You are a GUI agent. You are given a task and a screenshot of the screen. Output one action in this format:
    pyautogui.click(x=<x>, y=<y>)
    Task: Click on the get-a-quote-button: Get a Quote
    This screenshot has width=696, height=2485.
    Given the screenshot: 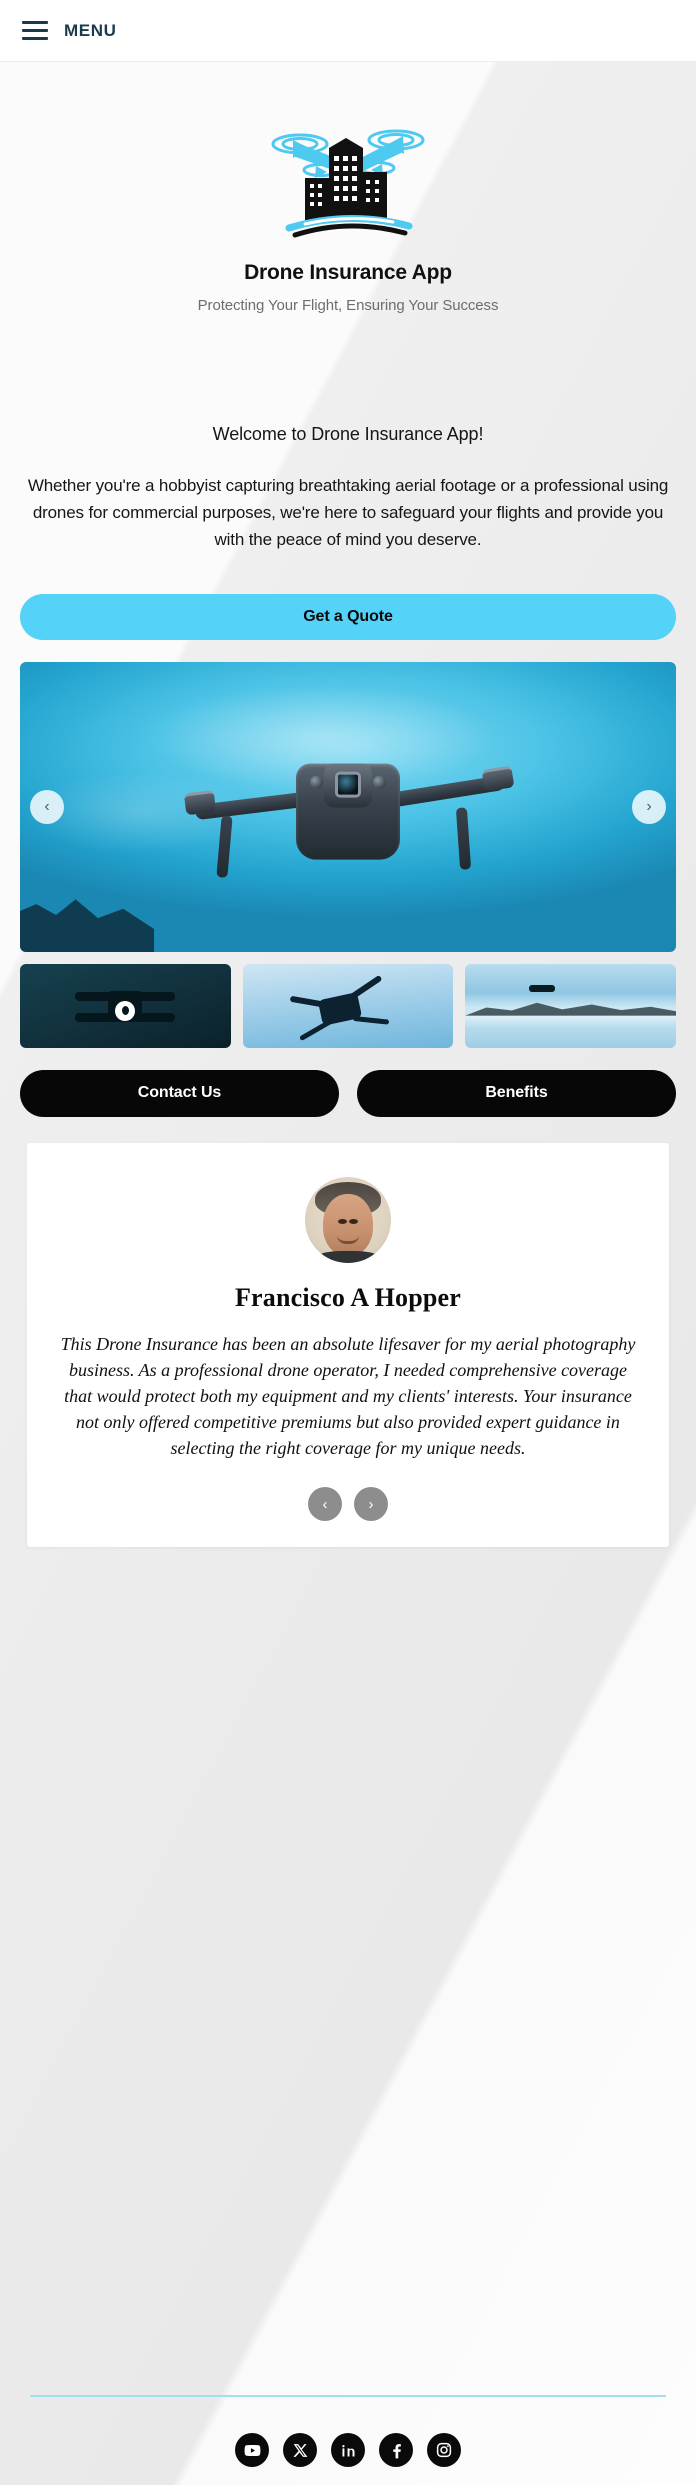 What is the action you would take?
    pyautogui.click(x=348, y=616)
    